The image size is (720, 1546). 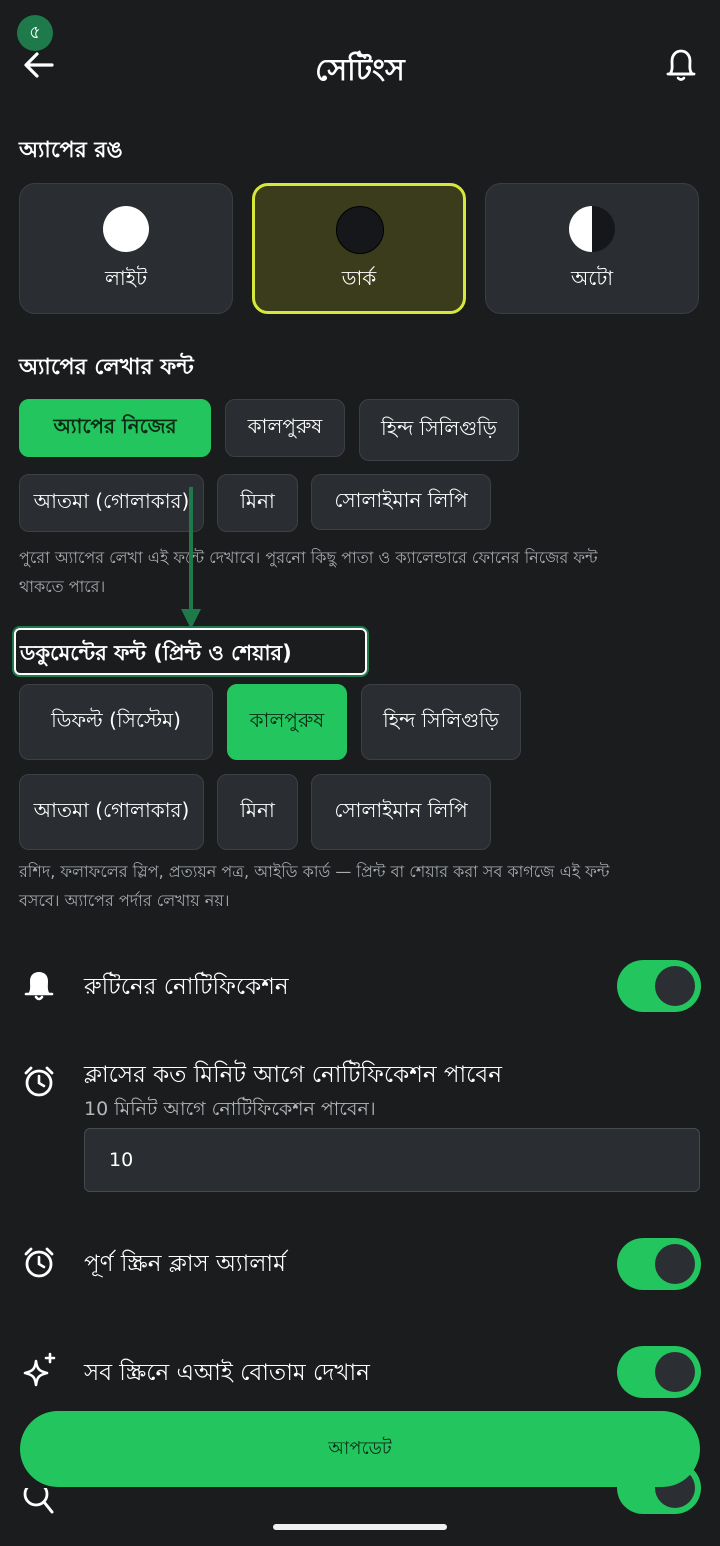 What do you see at coordinates (125, 278) in the screenshot?
I see `theme-option-label: লাইট` at bounding box center [125, 278].